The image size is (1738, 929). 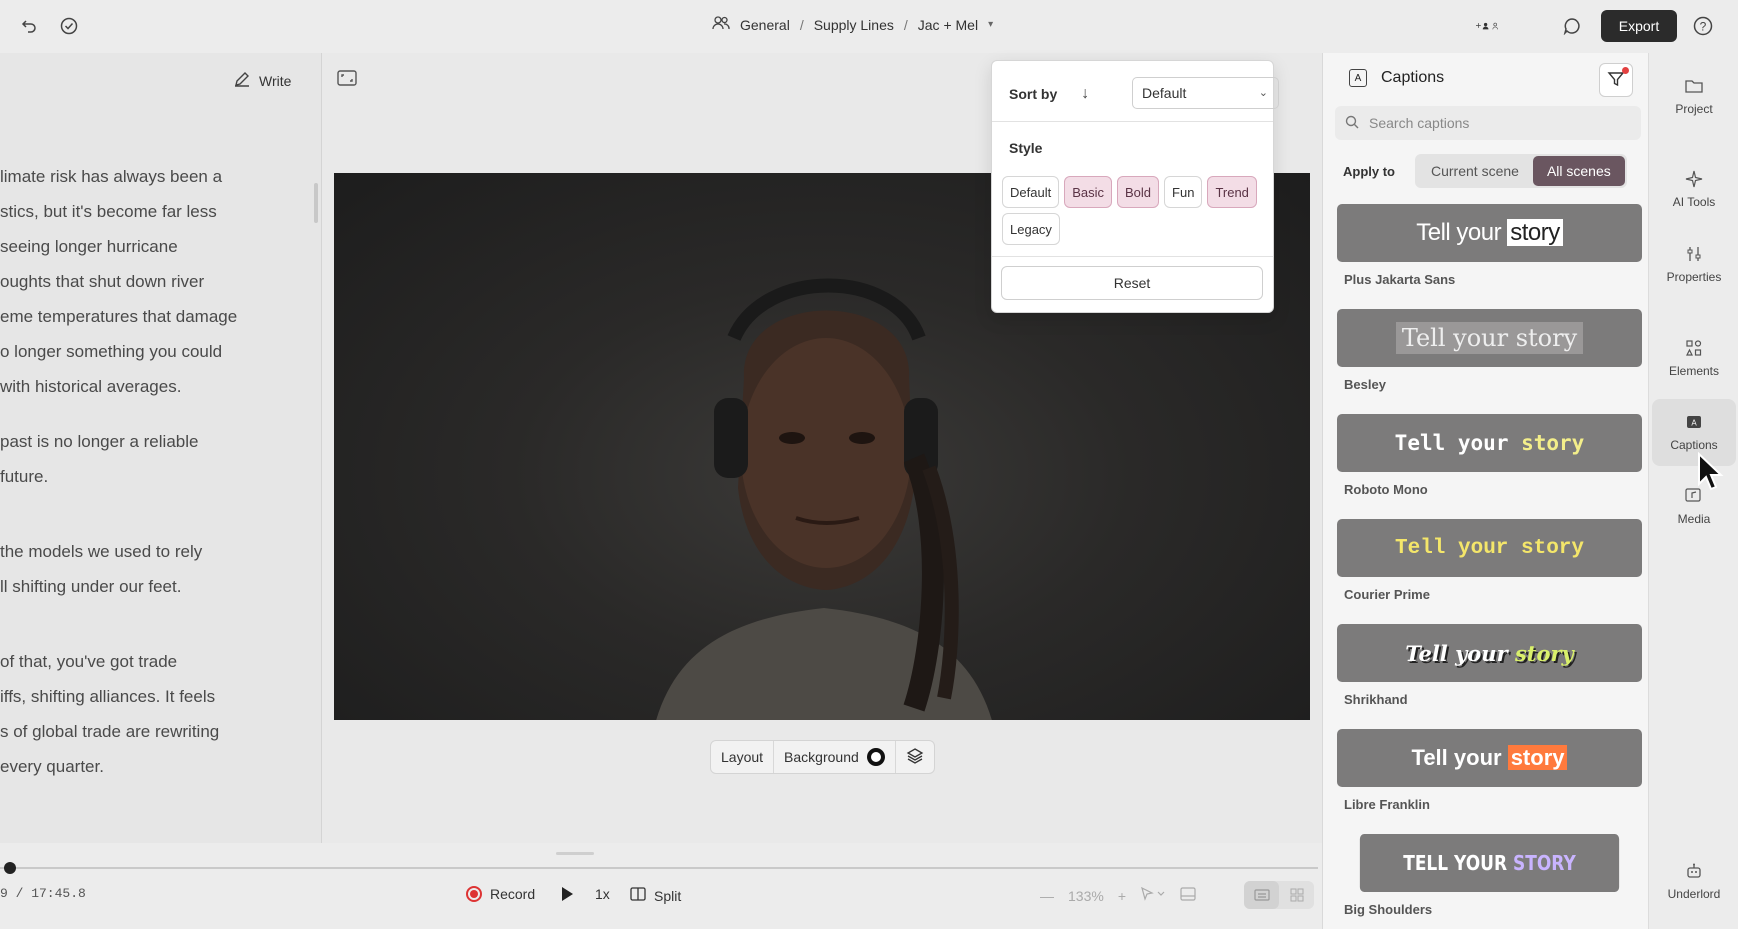 What do you see at coordinates (914, 757) in the screenshot?
I see `layers-button` at bounding box center [914, 757].